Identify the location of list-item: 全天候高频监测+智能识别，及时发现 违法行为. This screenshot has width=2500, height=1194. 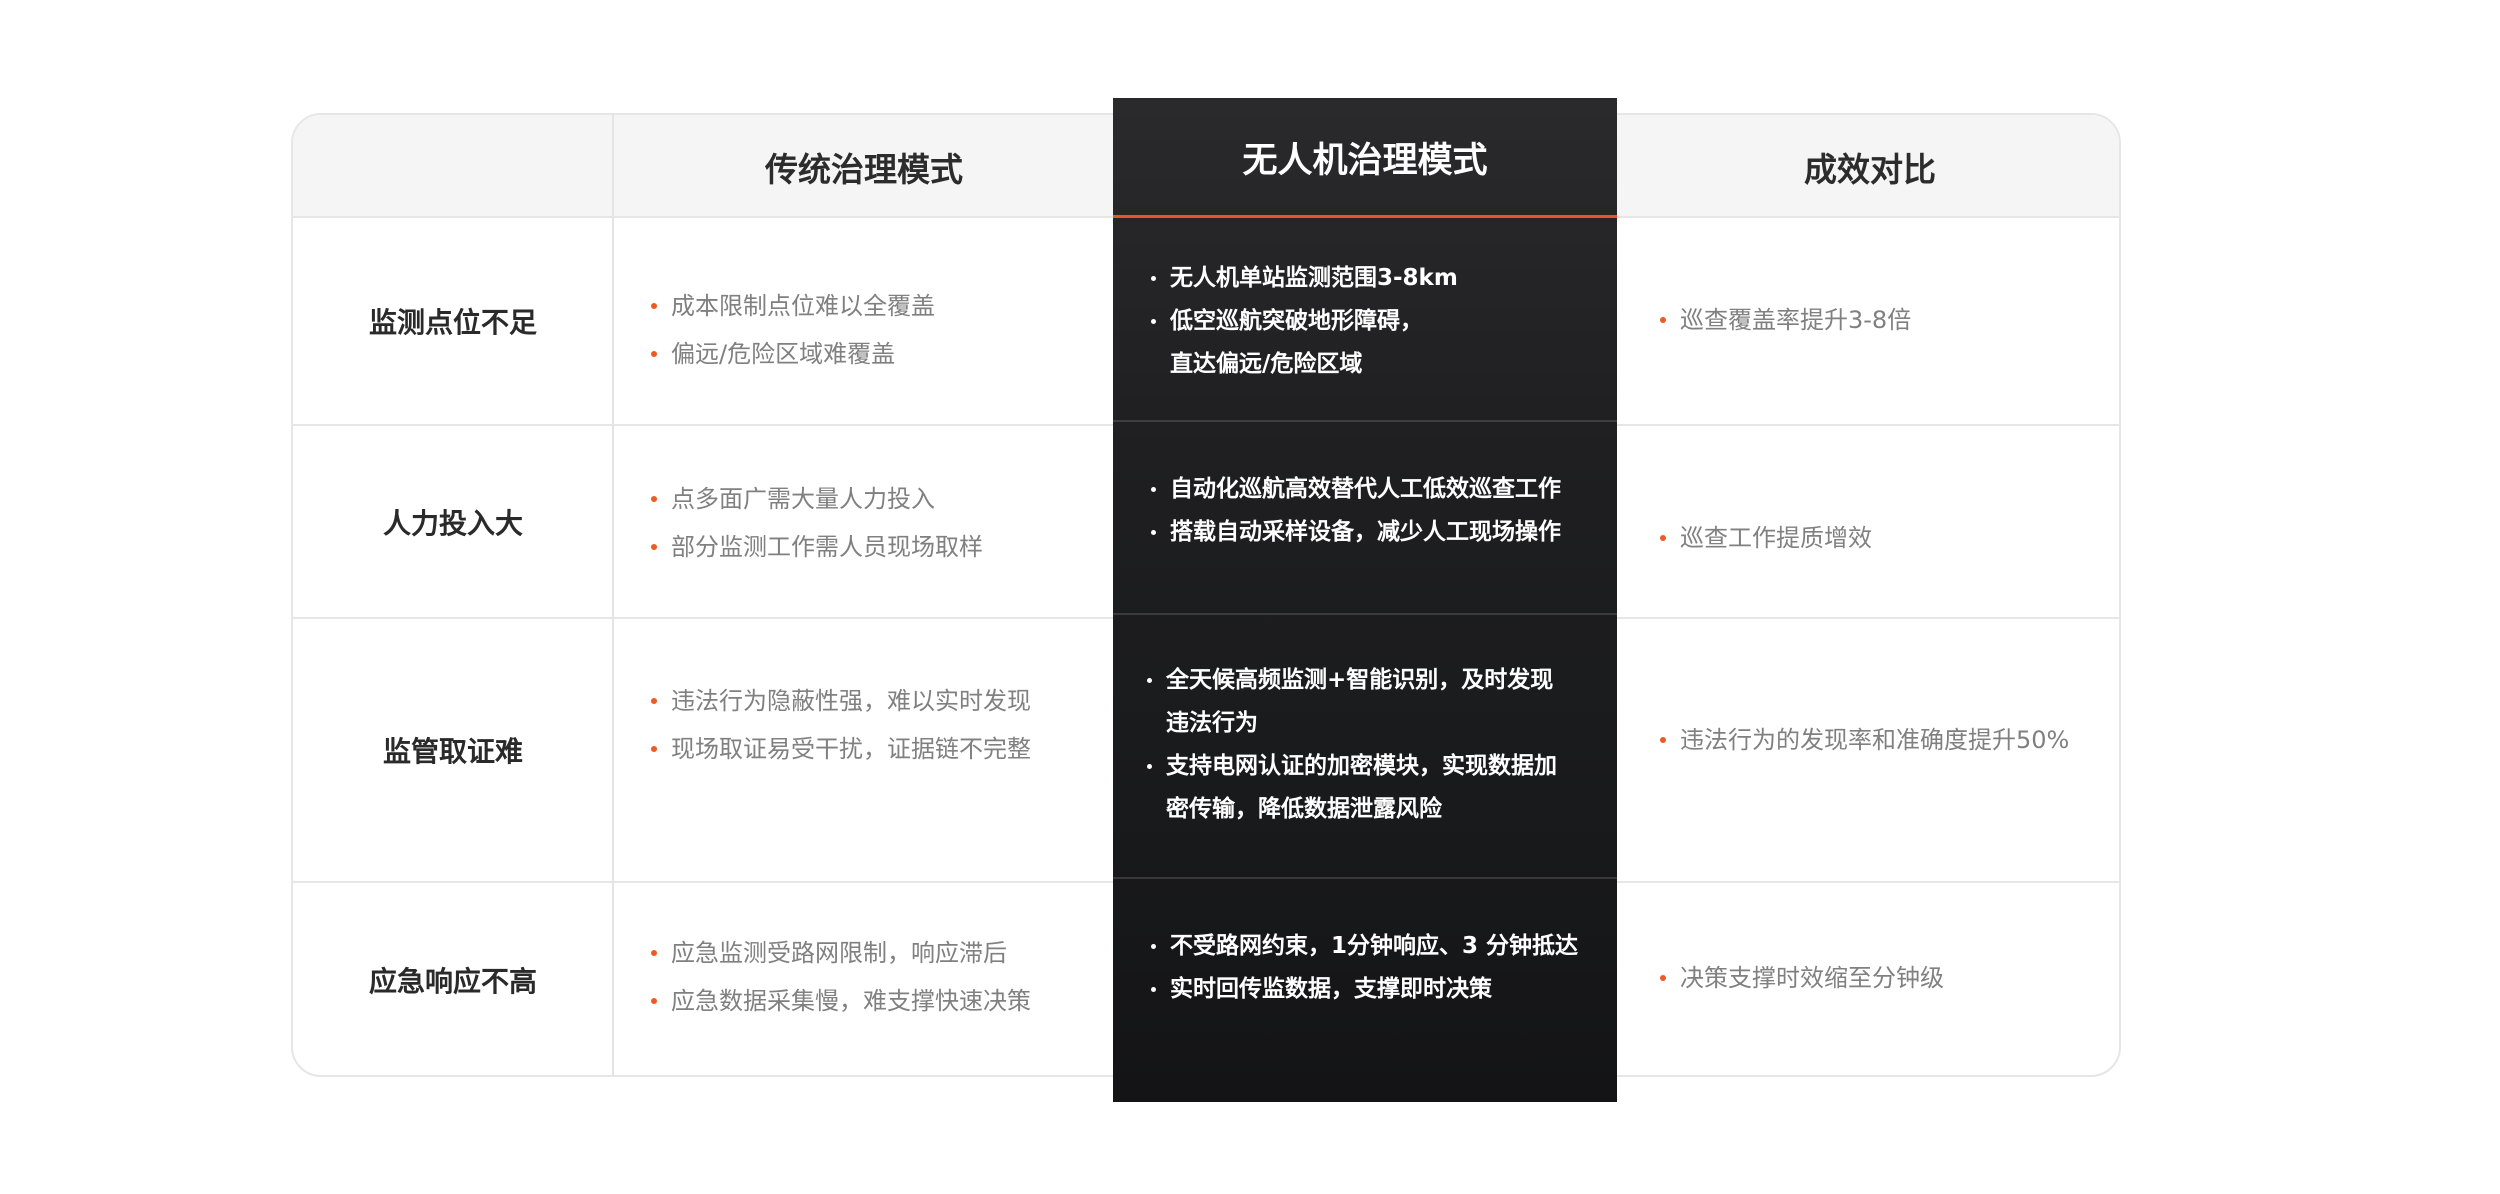
(1382, 702).